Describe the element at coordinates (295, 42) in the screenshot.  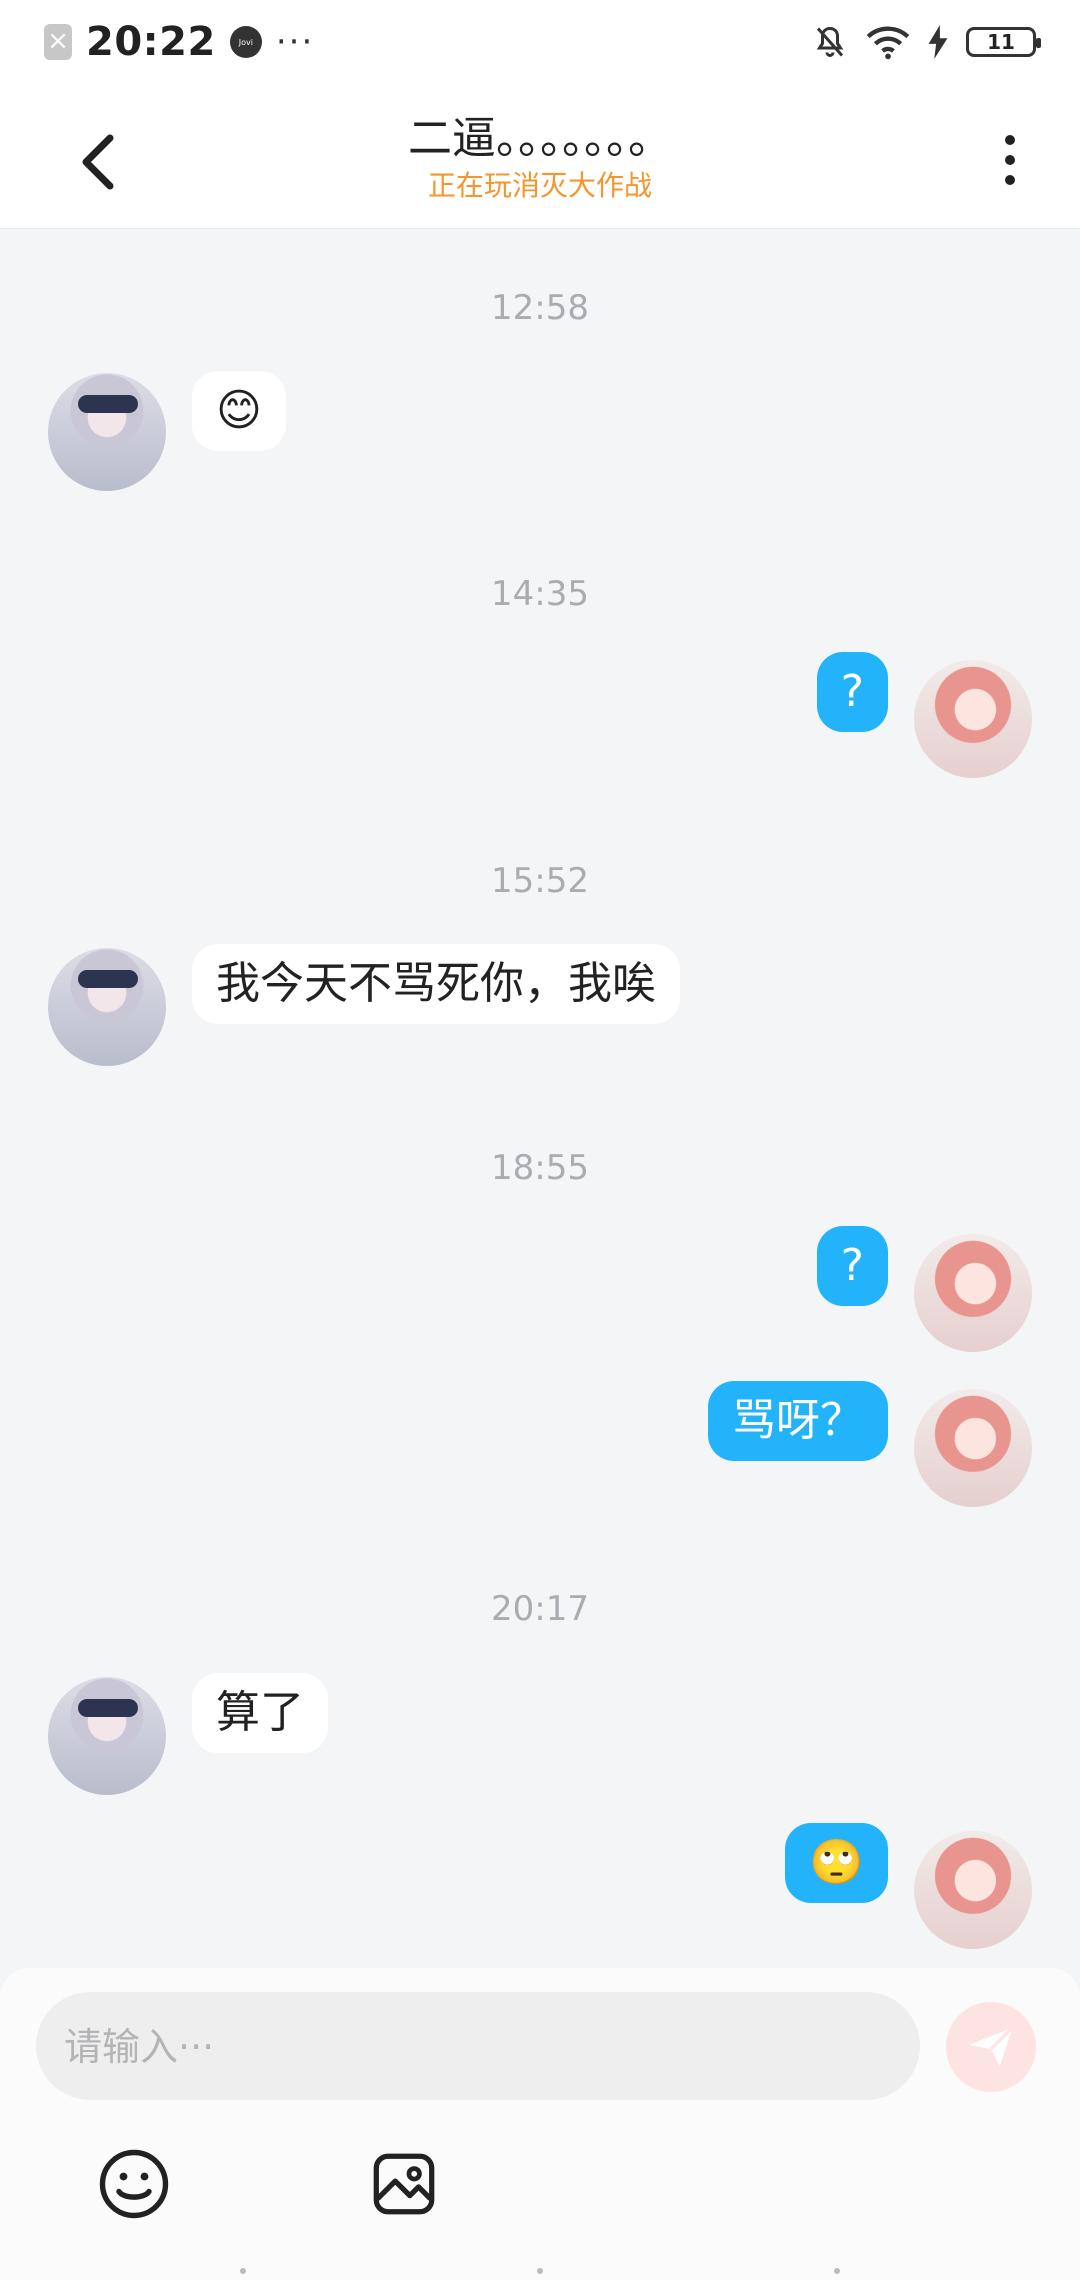
I see `status-more-text: ···` at that location.